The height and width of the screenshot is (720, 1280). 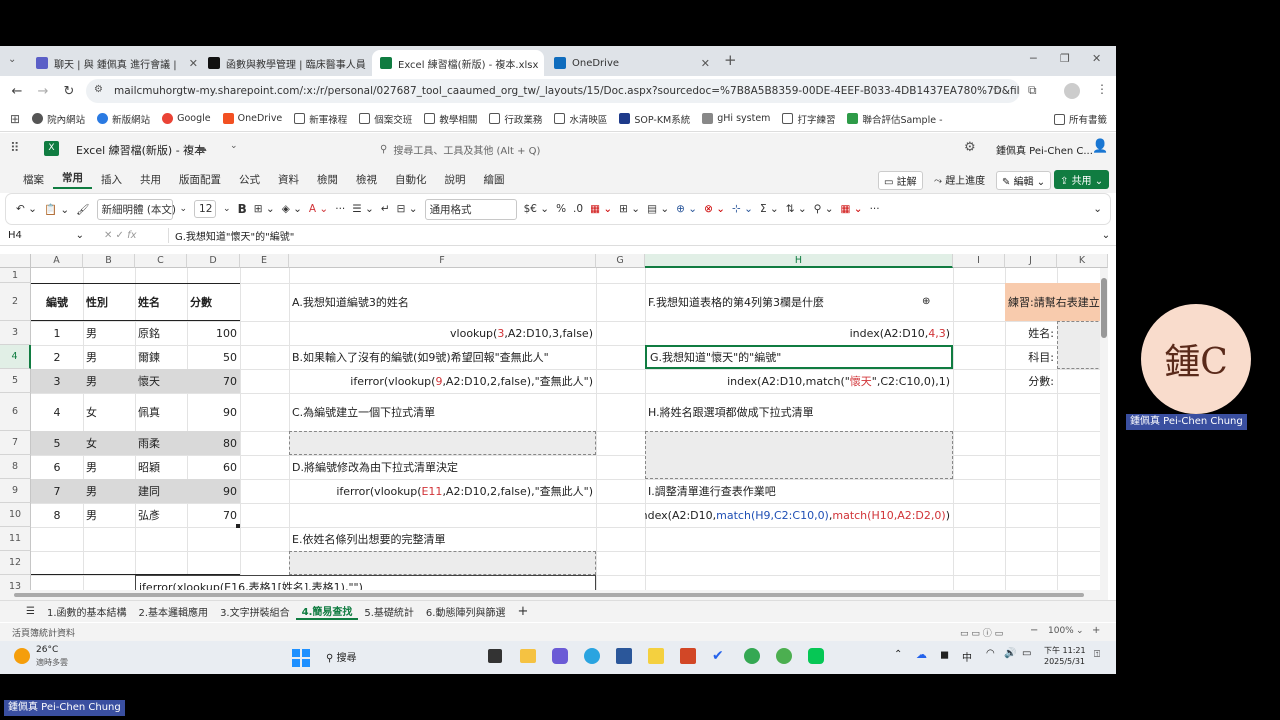 I want to click on practice-label: 科目:, so click(x=1031, y=357).